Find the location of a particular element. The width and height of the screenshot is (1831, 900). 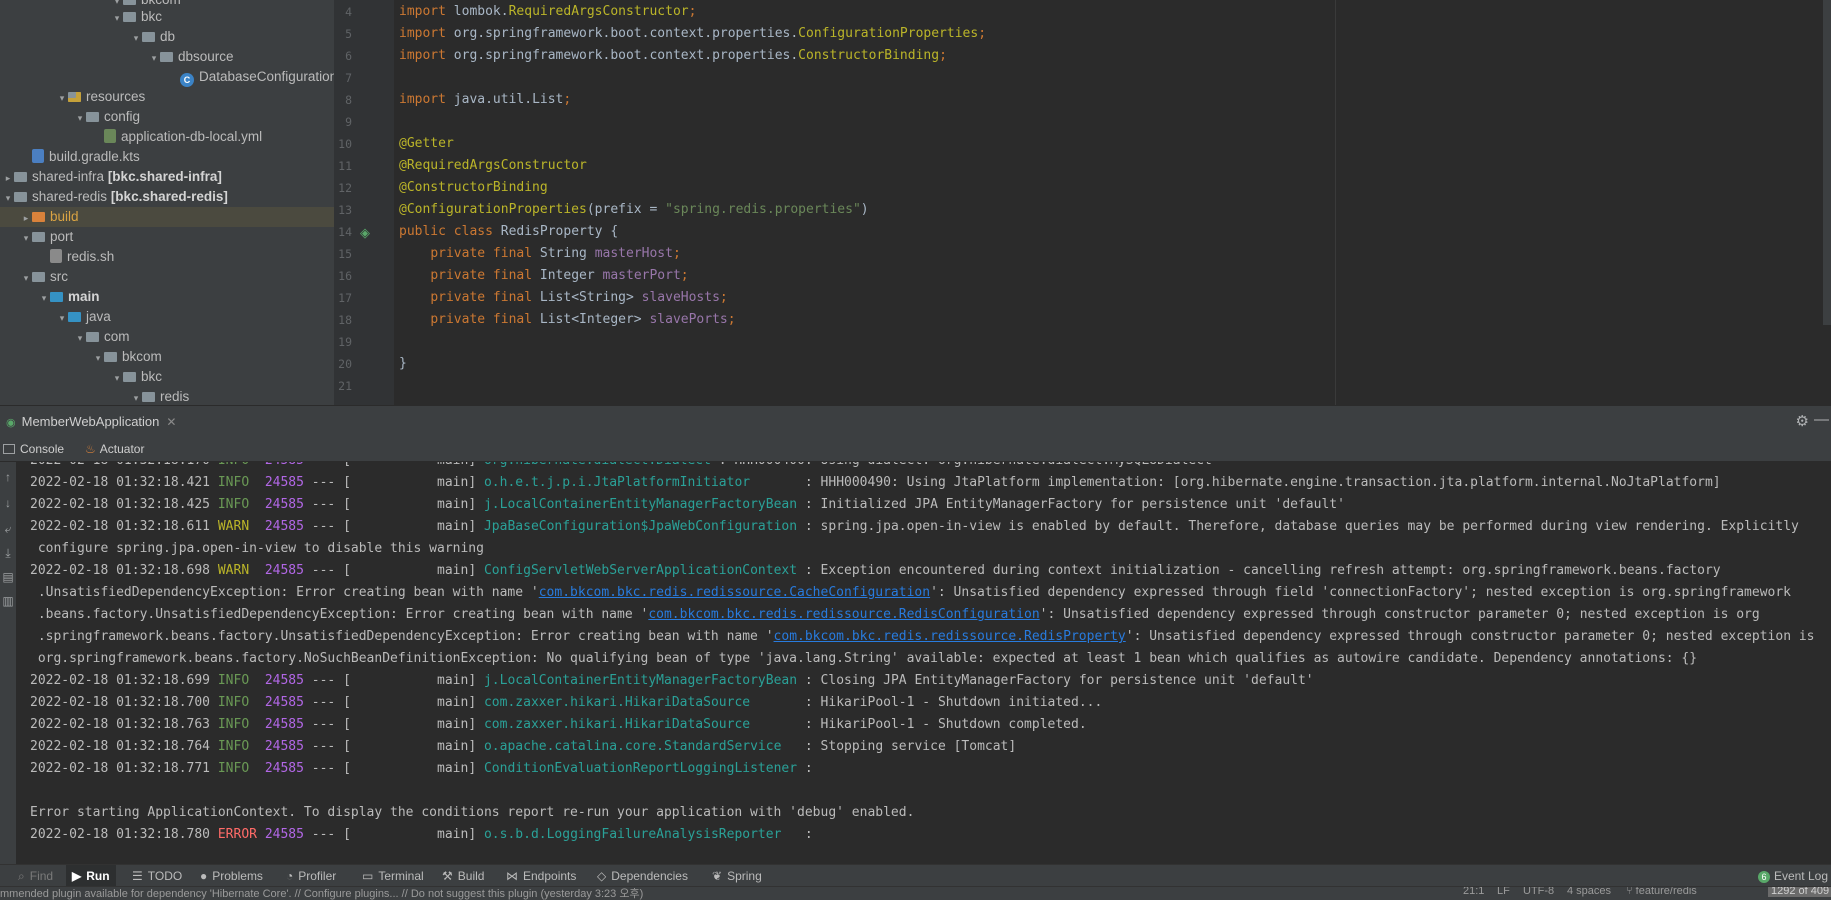

tree-item: ▾ main is located at coordinates (167, 297).